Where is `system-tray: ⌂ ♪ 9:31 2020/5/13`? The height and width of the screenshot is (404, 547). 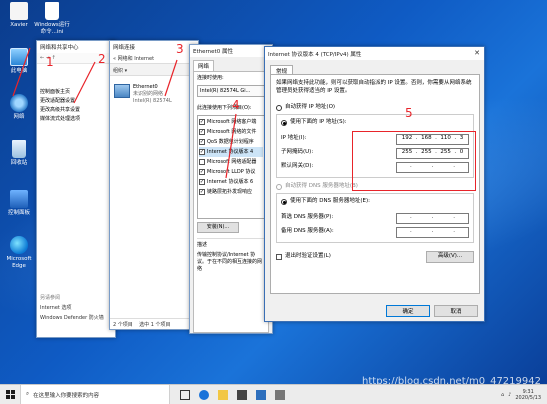 system-tray: ⌂ ♪ 9:31 2020/5/13 is located at coordinates (521, 394).